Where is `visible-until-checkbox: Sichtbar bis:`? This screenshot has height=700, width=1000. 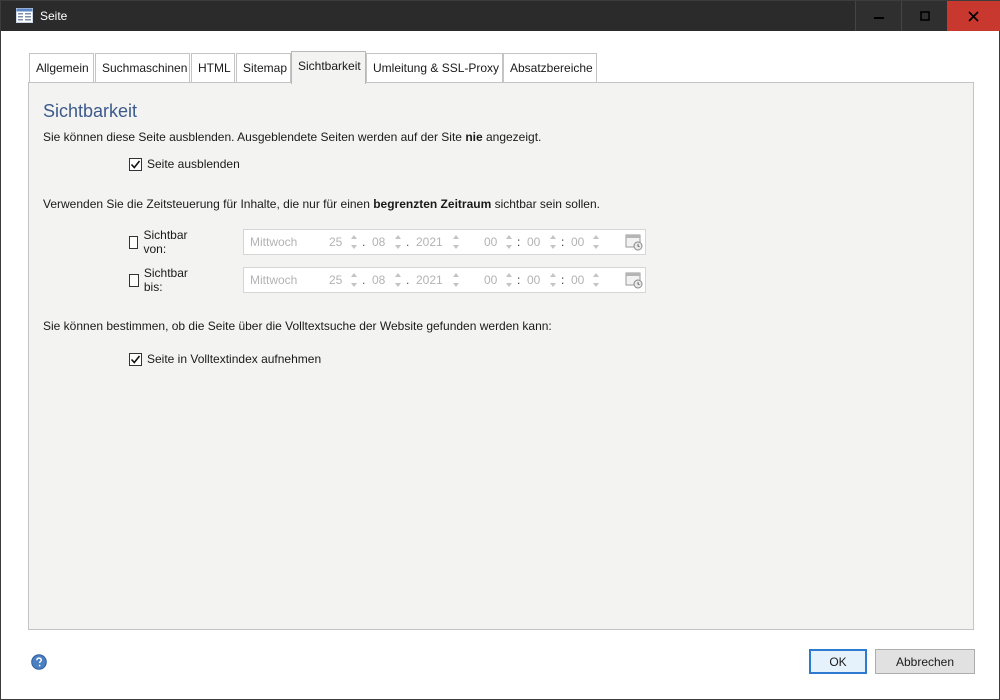 visible-until-checkbox: Sichtbar bis: is located at coordinates (160, 280).